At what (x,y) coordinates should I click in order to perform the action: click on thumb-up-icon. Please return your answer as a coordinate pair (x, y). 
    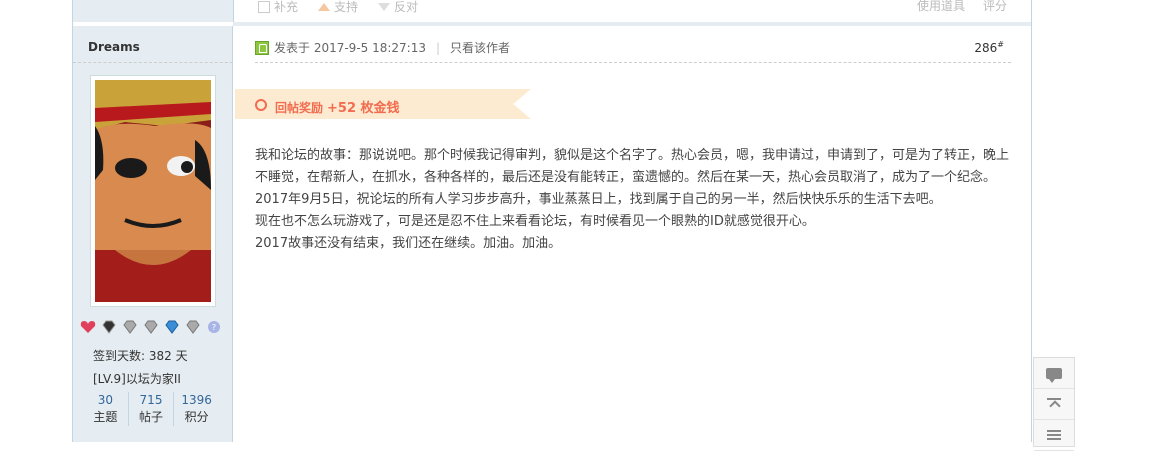
    Looking at the image, I should click on (324, 7).